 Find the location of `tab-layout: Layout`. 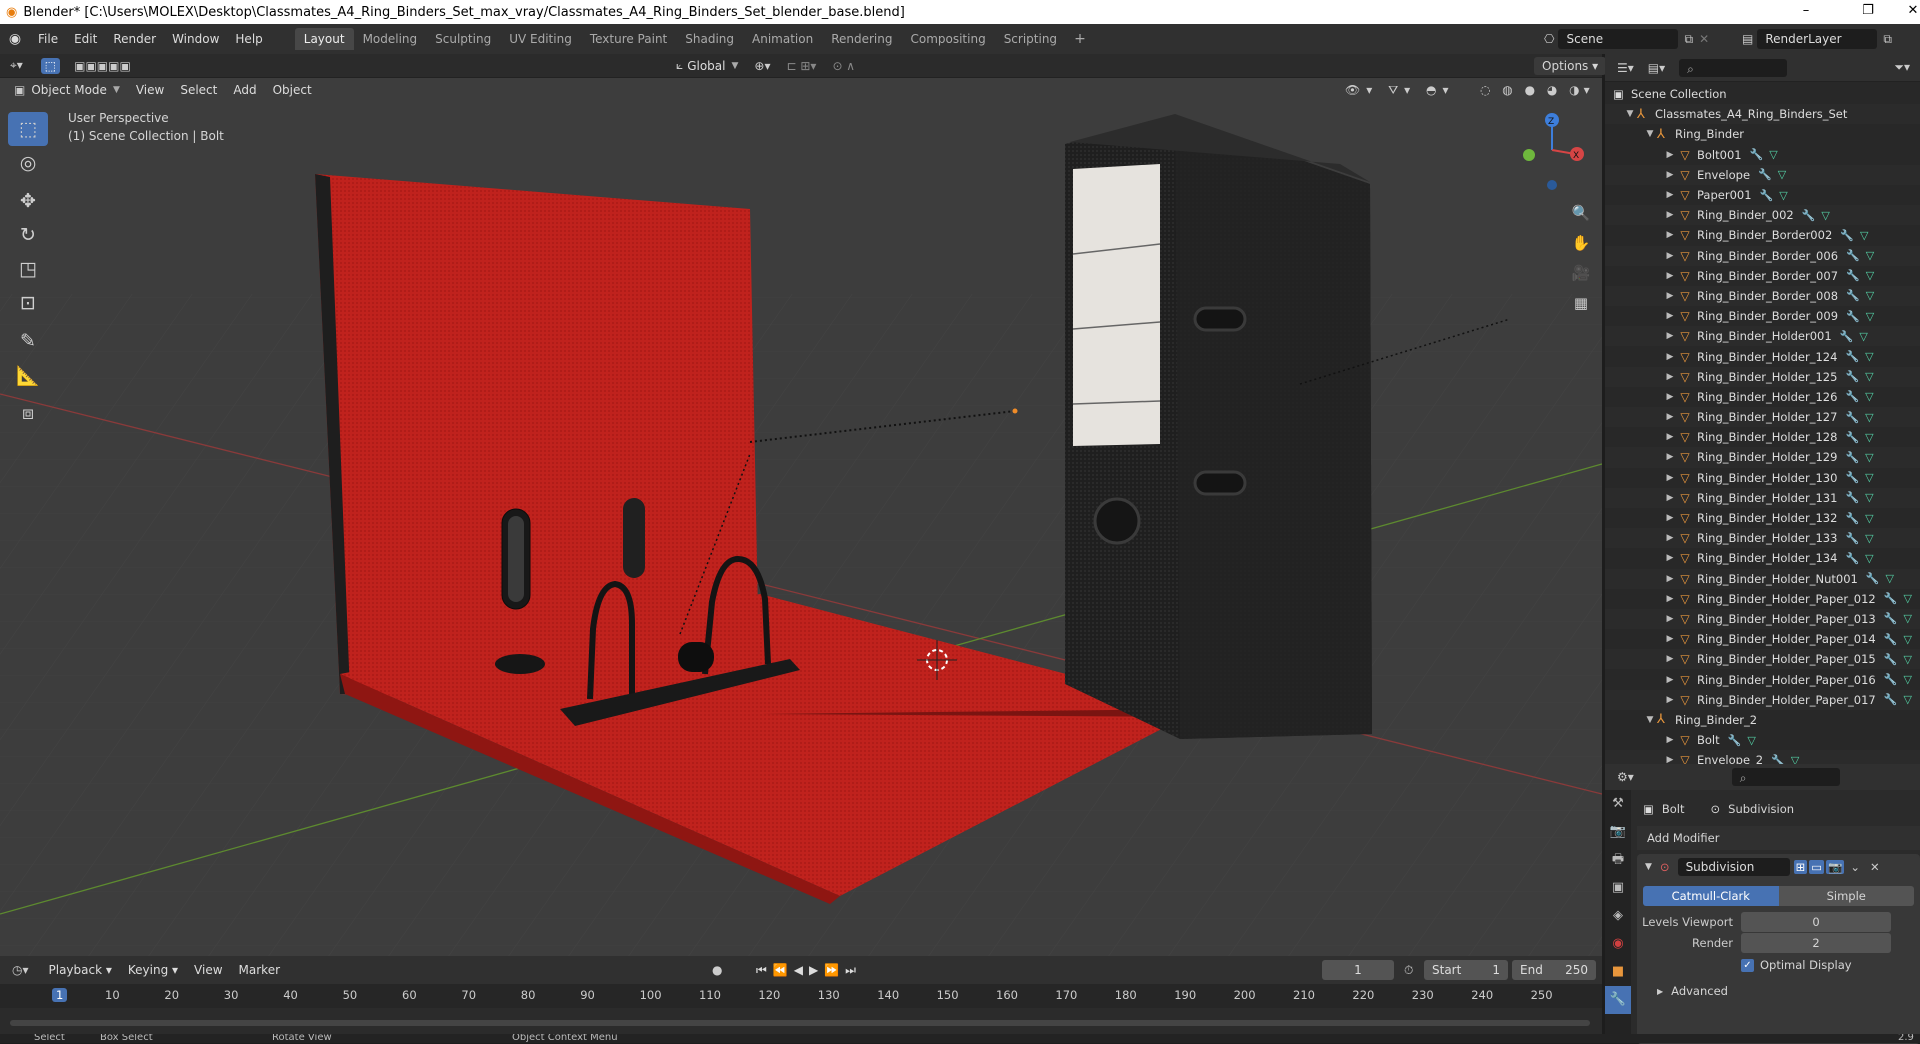

tab-layout: Layout is located at coordinates (324, 39).